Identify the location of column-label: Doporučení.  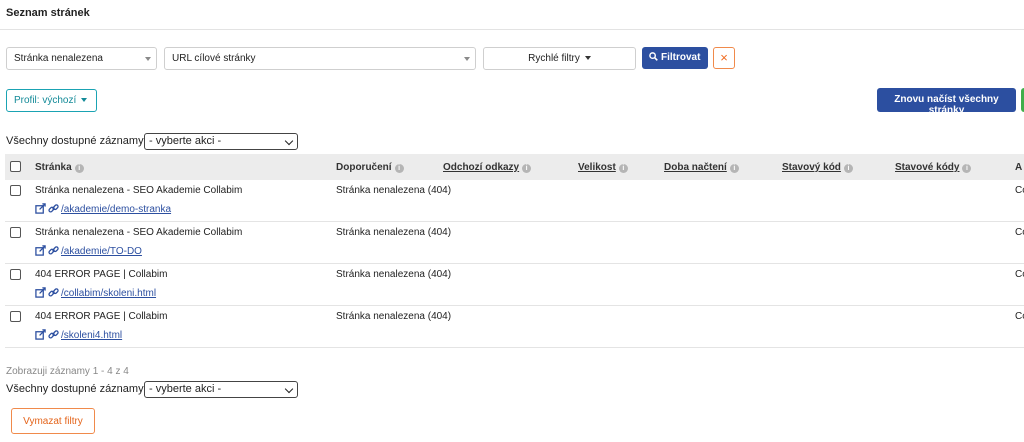
(364, 167).